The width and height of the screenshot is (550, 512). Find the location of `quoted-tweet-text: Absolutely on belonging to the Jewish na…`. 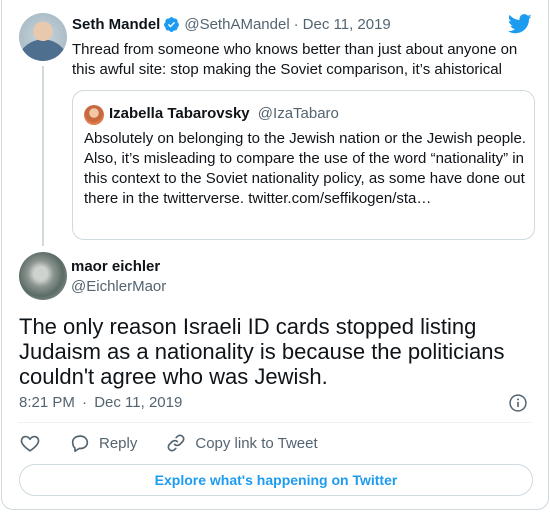

quoted-tweet-text: Absolutely on belonging to the Jewish na… is located at coordinates (305, 168).